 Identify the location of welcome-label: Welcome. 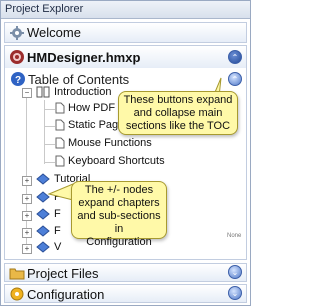
(54, 32).